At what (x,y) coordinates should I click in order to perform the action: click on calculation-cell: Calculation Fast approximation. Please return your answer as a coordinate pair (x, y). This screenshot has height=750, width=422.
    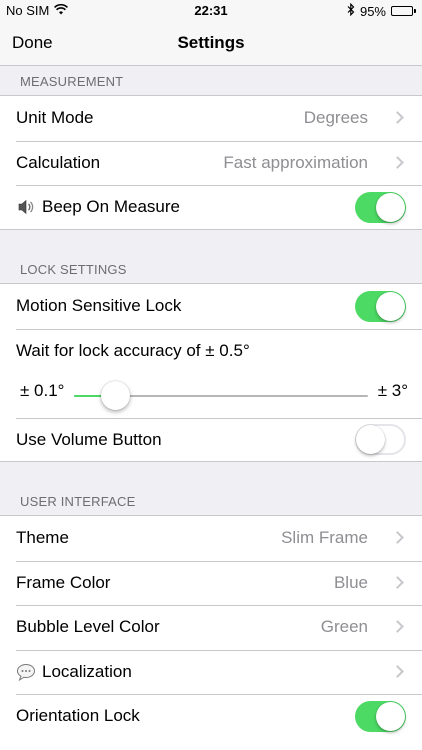
    Looking at the image, I should click on (211, 163).